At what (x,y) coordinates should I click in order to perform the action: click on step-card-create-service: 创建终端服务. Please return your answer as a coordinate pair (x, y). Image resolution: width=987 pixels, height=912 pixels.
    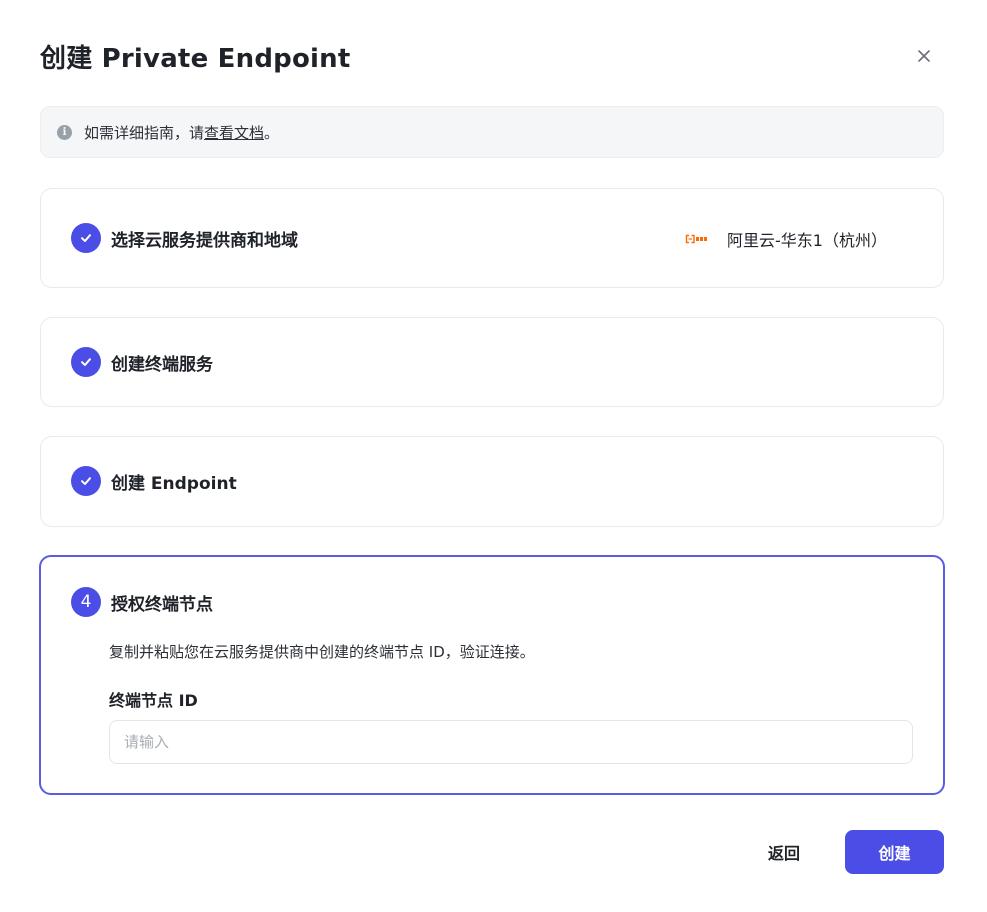
    Looking at the image, I should click on (492, 362).